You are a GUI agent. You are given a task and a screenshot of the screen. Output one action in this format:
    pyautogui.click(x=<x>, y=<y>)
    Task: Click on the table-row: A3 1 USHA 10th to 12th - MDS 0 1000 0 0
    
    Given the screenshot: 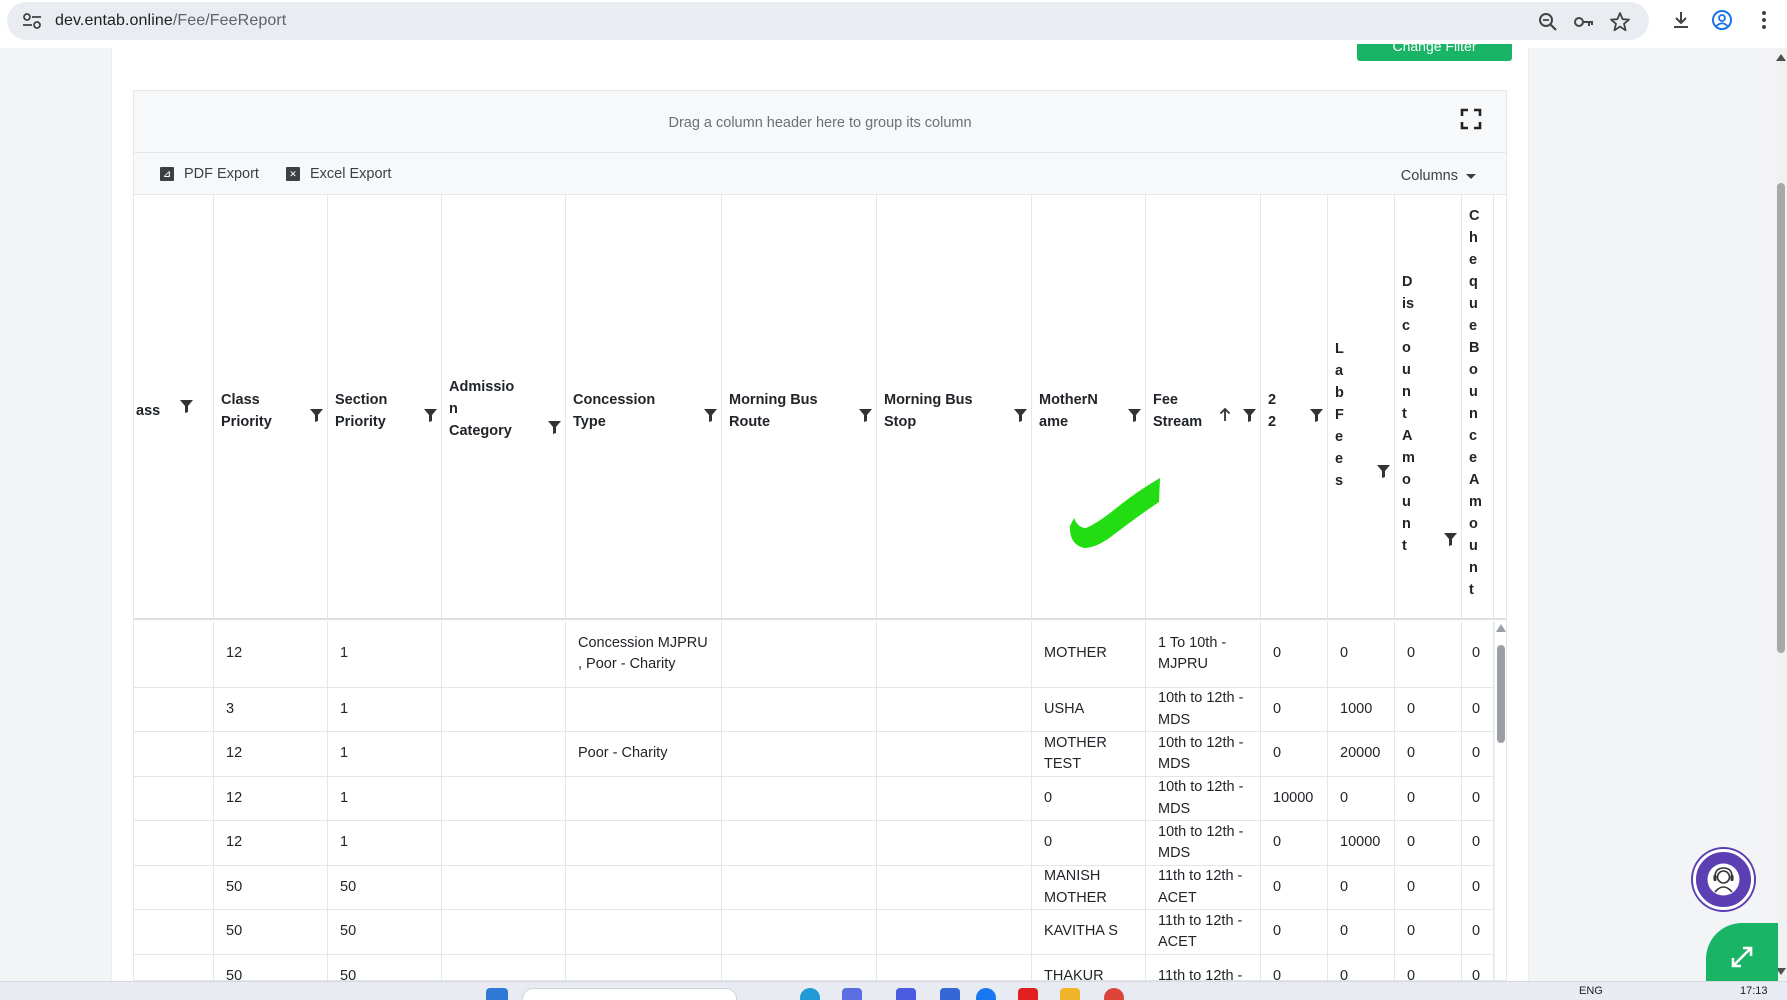 What is the action you would take?
    pyautogui.click(x=814, y=710)
    